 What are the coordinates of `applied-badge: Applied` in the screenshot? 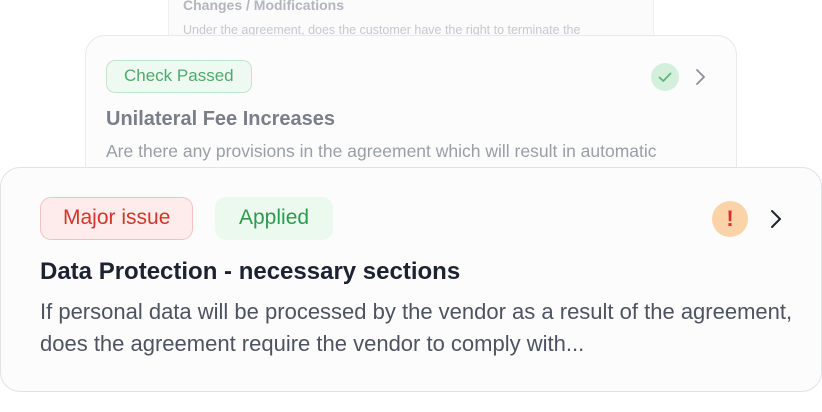 It's located at (274, 218).